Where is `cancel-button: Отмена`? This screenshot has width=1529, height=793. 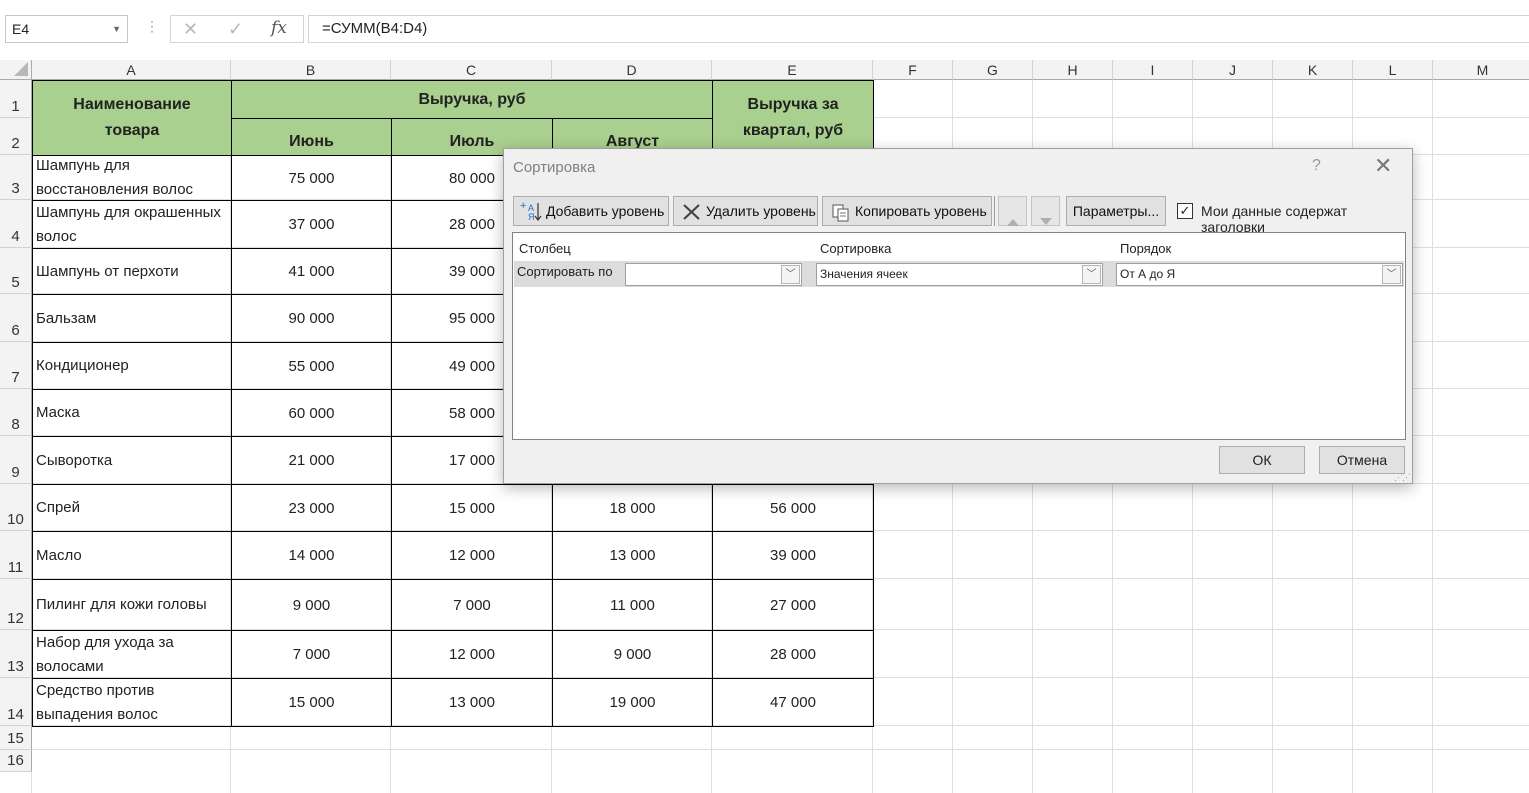 cancel-button: Отмена is located at coordinates (1362, 460).